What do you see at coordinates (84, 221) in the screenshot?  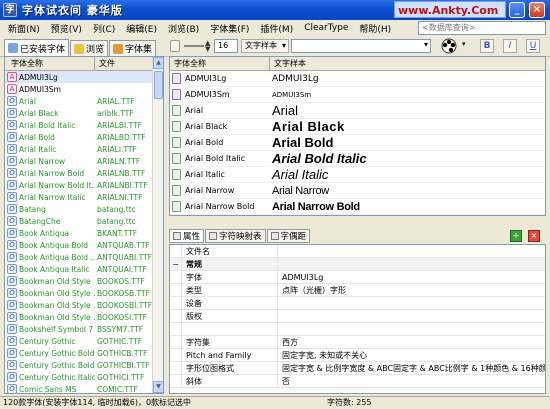 I see `font-list-item: O BatangChe batang.ttc` at bounding box center [84, 221].